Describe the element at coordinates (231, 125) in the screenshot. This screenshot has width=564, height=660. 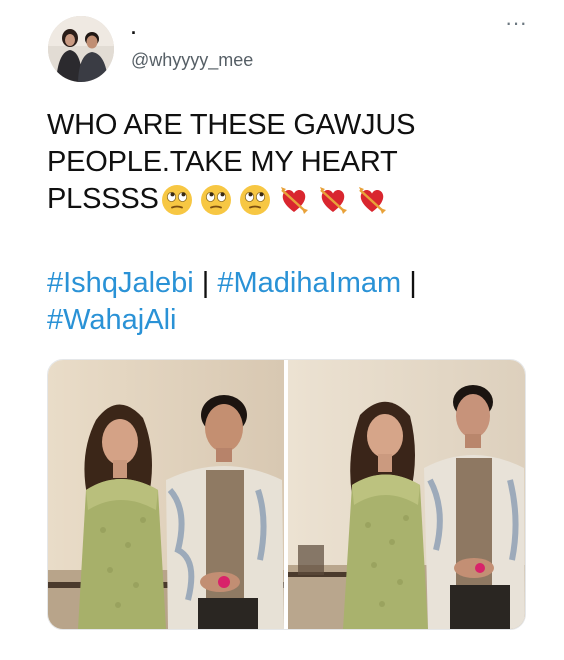
I see `tweet-text-line: WHO ARE THESE GAWJUS` at that location.